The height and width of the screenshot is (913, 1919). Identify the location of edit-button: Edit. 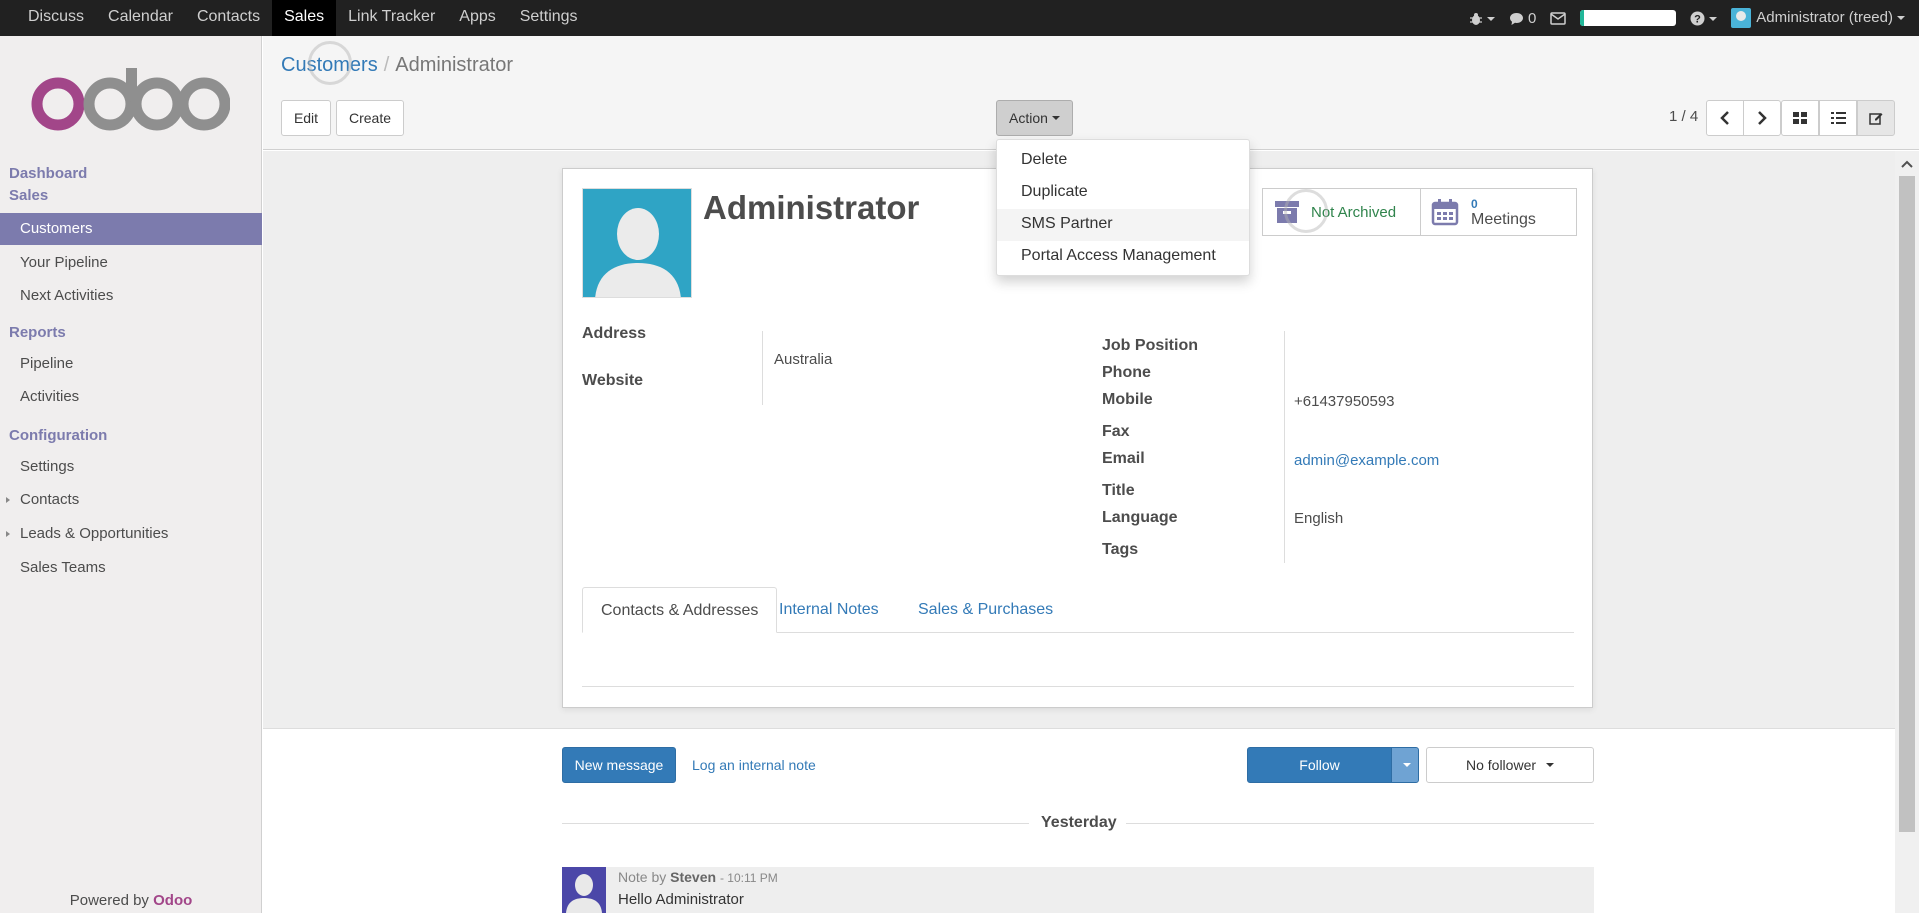
(306, 118).